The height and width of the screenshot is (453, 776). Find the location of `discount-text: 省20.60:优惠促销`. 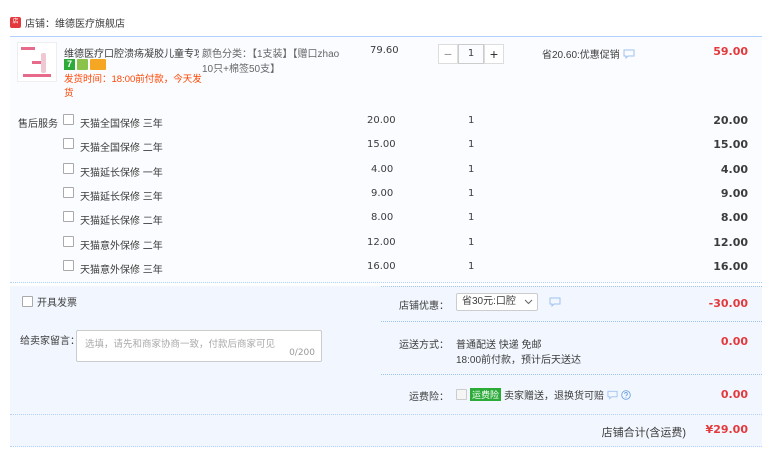

discount-text: 省20.60:优惠促销 is located at coordinates (581, 55).